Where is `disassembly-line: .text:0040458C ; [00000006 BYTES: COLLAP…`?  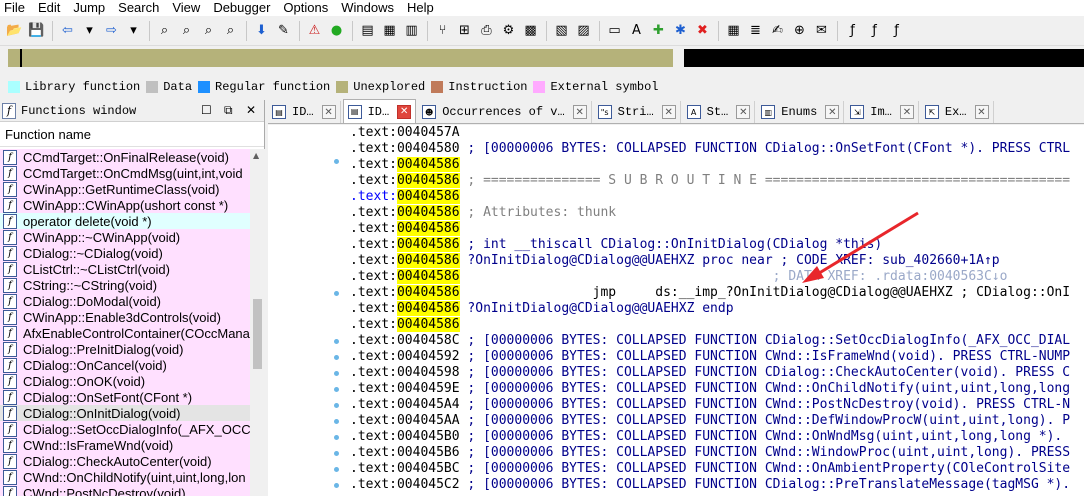 disassembly-line: .text:0040458C ; [00000006 BYTES: COLLAP… is located at coordinates (717, 341).